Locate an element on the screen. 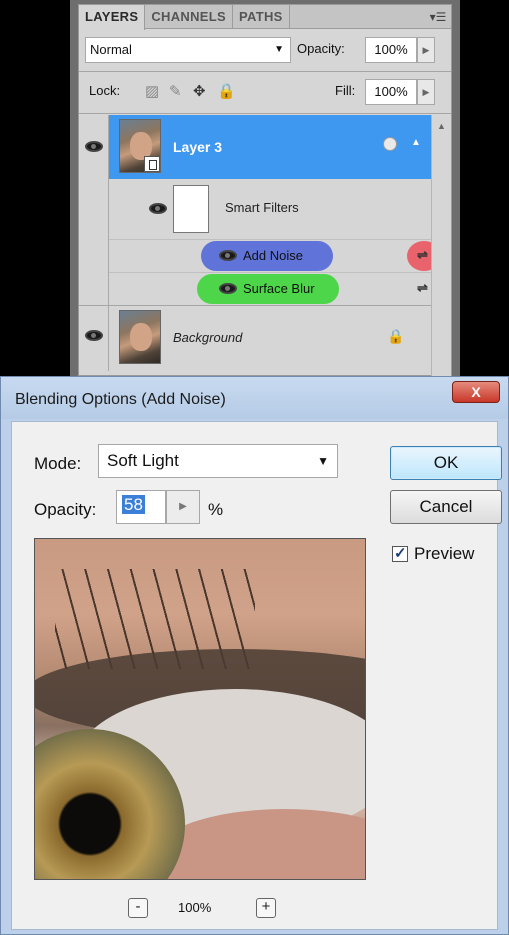 This screenshot has width=509, height=935. blend-mode-value: Normal is located at coordinates (111, 49).